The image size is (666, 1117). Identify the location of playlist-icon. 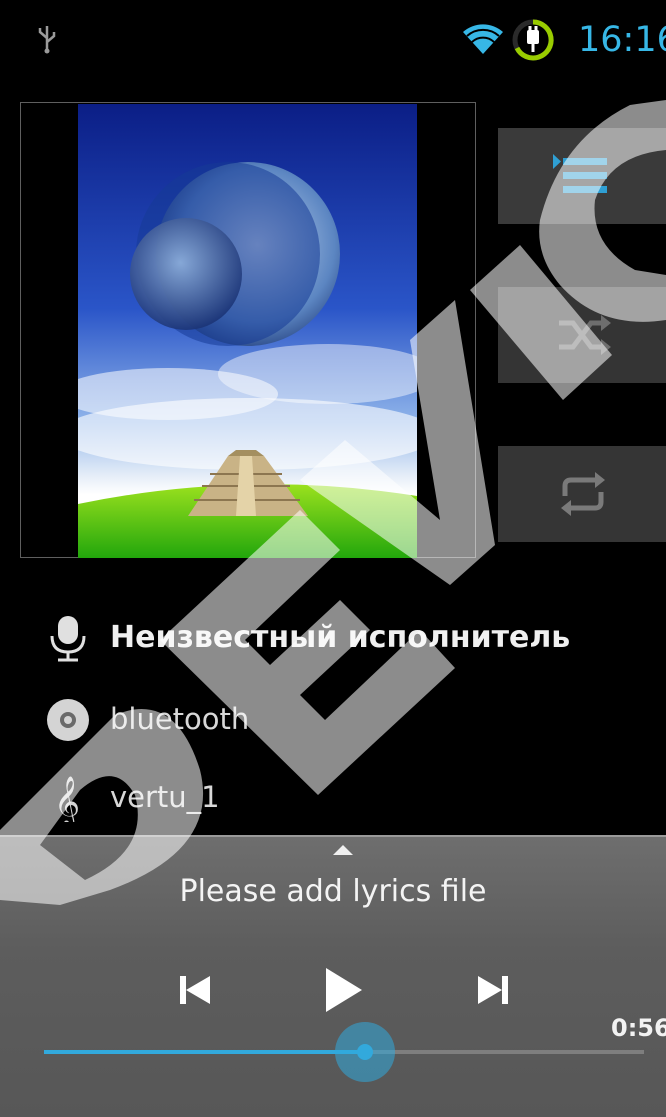
(580, 173).